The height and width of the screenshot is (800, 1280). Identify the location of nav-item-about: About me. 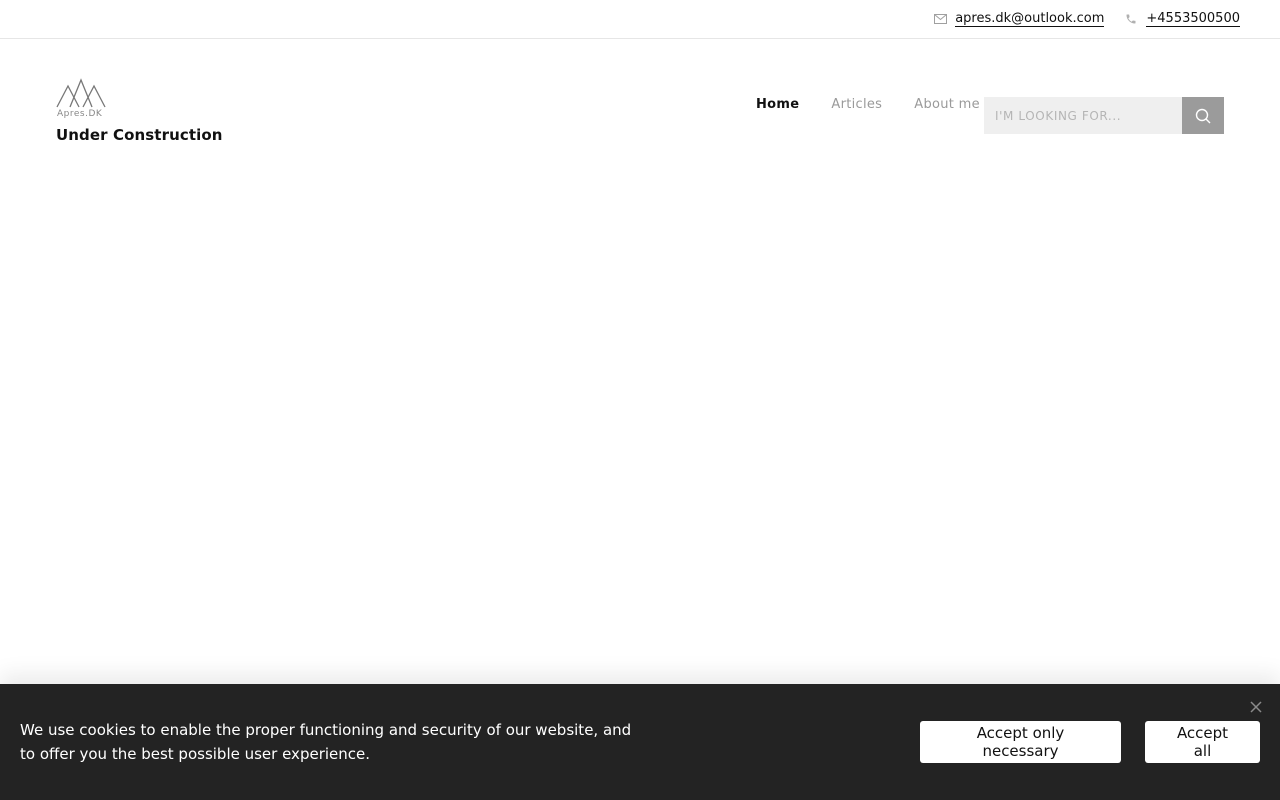
(947, 104).